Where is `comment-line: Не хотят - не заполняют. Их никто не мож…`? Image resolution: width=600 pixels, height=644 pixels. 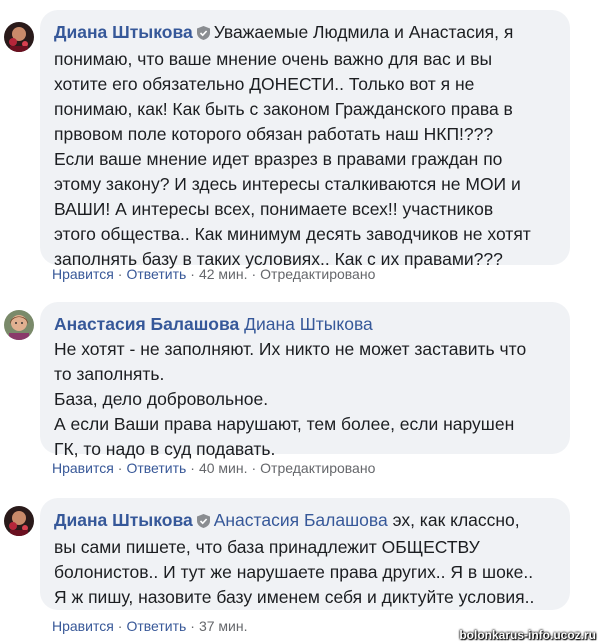 comment-line: Не хотят - не заполняют. Их никто не мож… is located at coordinates (290, 349).